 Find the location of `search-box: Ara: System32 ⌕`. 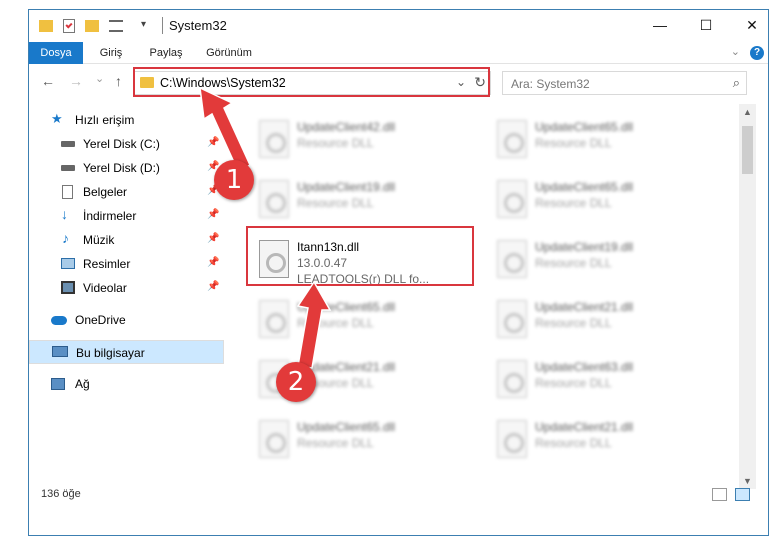

search-box: Ara: System32 ⌕ is located at coordinates (624, 83).